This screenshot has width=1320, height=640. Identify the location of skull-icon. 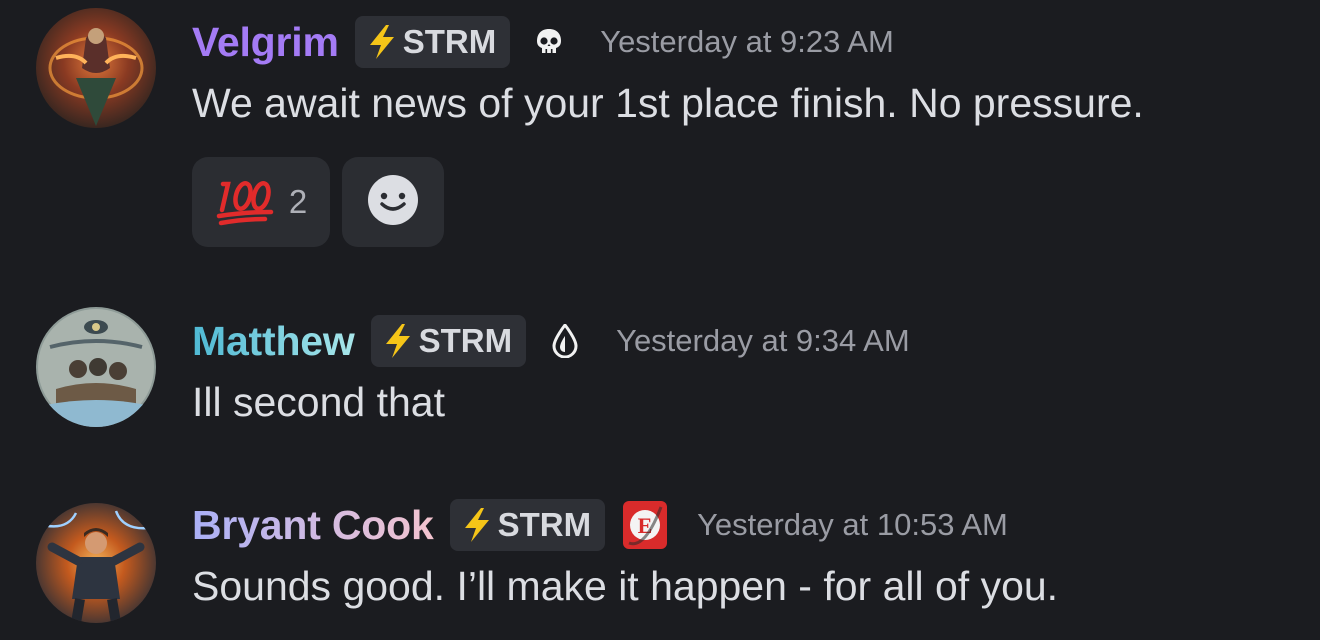
(549, 42).